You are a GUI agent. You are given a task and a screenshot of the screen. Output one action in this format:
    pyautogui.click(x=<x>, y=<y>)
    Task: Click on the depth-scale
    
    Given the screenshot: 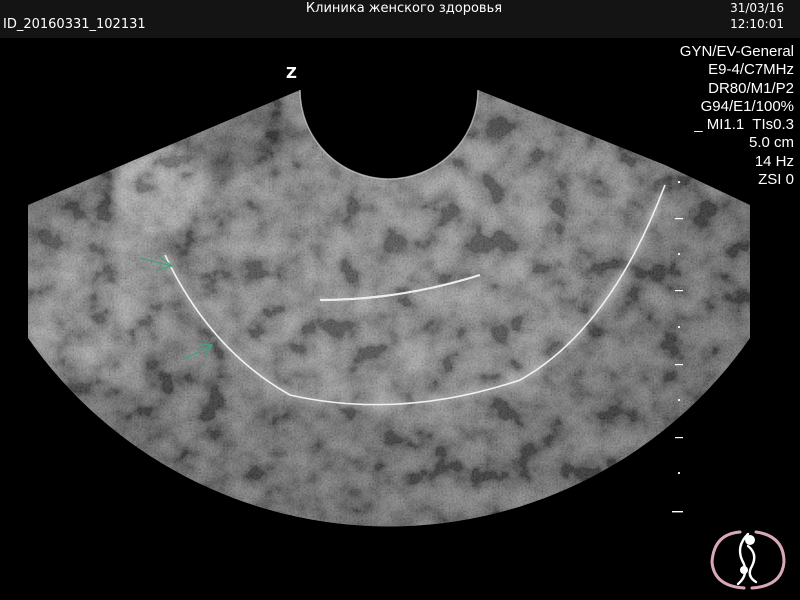 What is the action you would take?
    pyautogui.click(x=677, y=346)
    